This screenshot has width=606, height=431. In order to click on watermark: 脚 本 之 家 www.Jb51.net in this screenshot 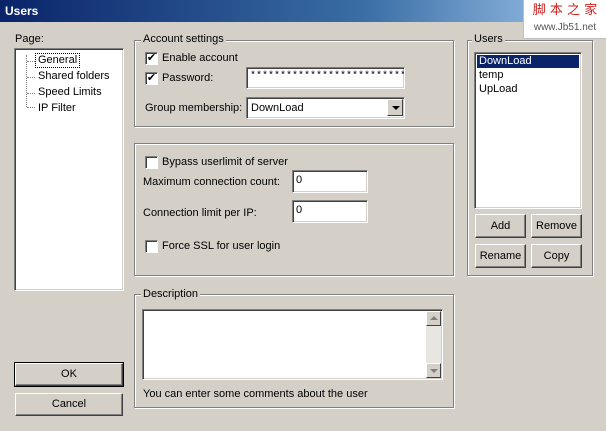, I will do `click(564, 19)`.